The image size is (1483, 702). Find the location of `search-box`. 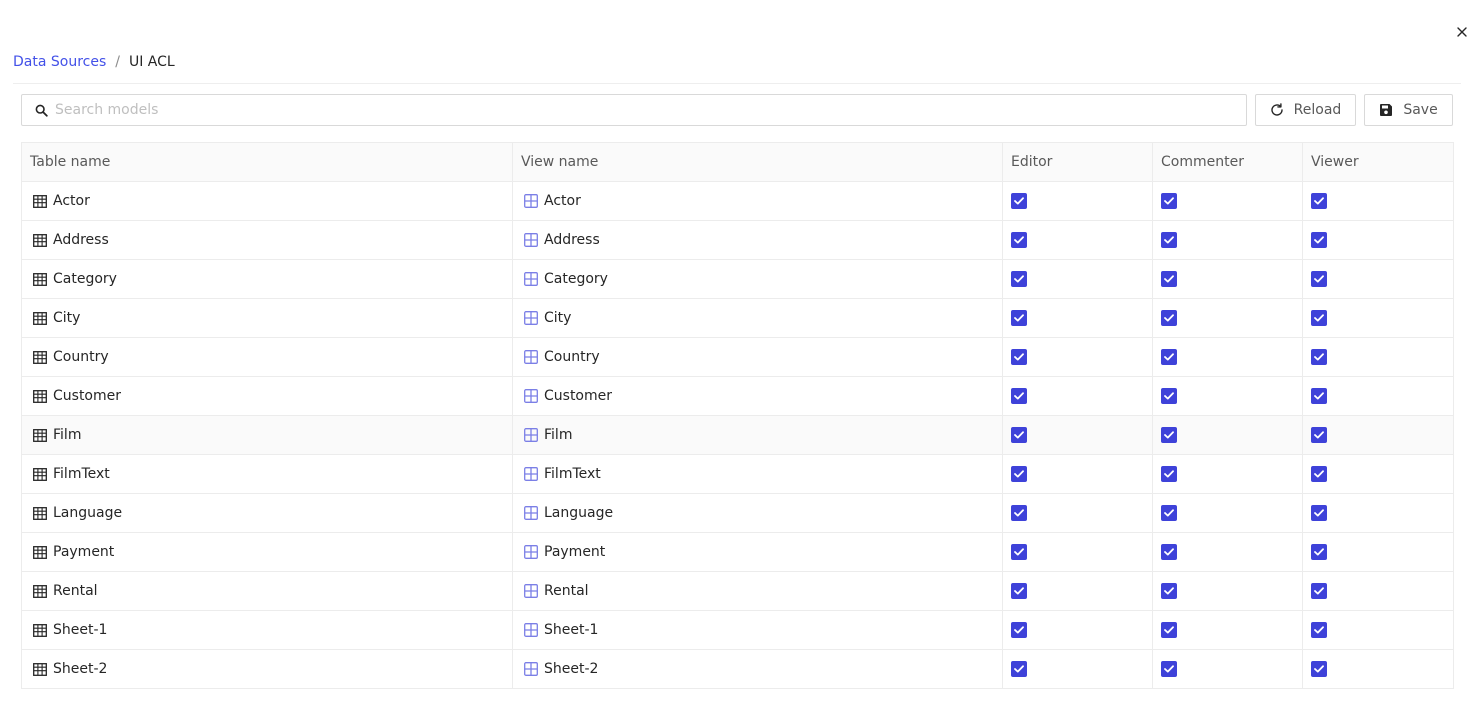

search-box is located at coordinates (634, 110).